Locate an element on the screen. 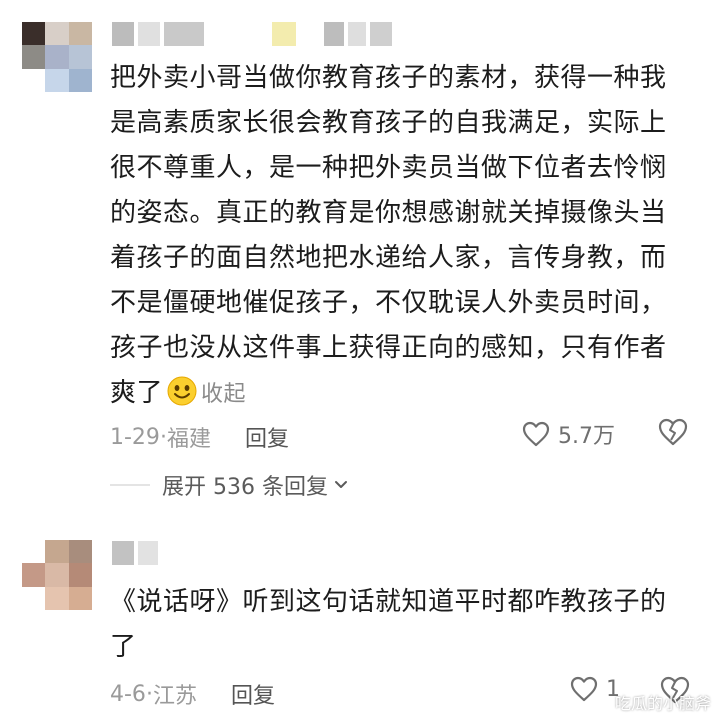 The width and height of the screenshot is (719, 720). like-button: 1 is located at coordinates (595, 689).